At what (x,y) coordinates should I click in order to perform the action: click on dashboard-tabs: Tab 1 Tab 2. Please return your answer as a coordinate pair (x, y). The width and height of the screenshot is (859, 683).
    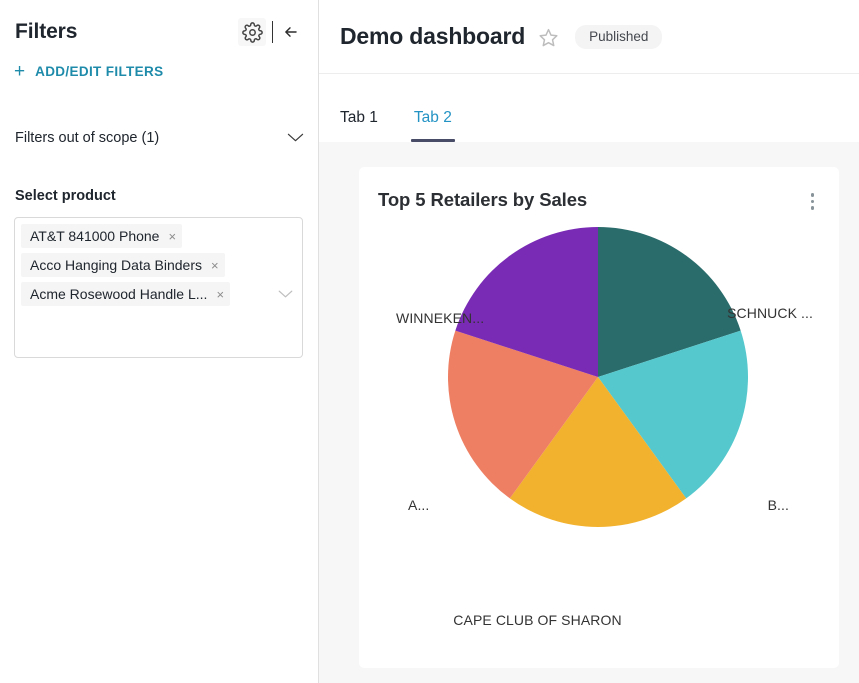
    Looking at the image, I should click on (589, 108).